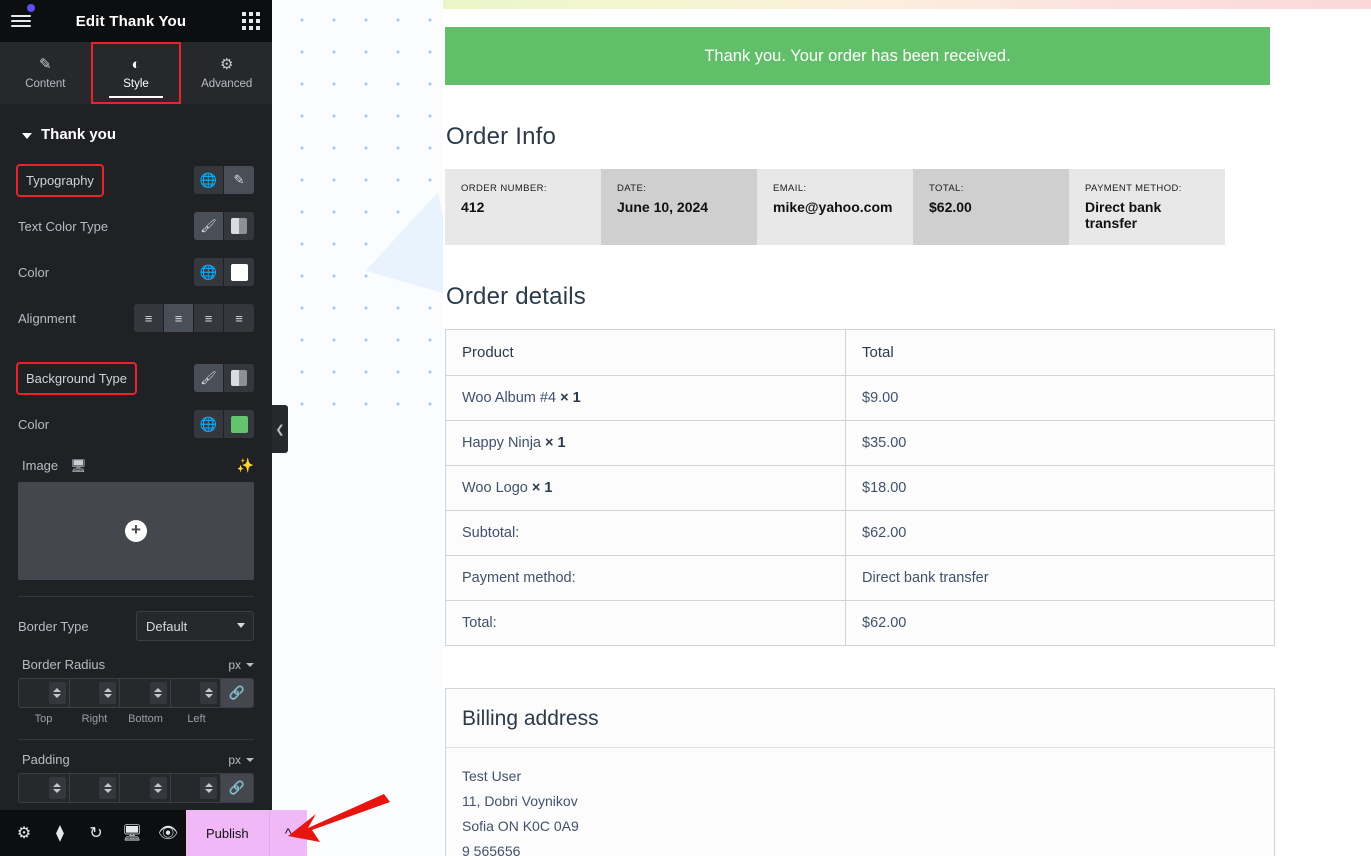 The height and width of the screenshot is (856, 1371). I want to click on padding-left-input, so click(195, 788).